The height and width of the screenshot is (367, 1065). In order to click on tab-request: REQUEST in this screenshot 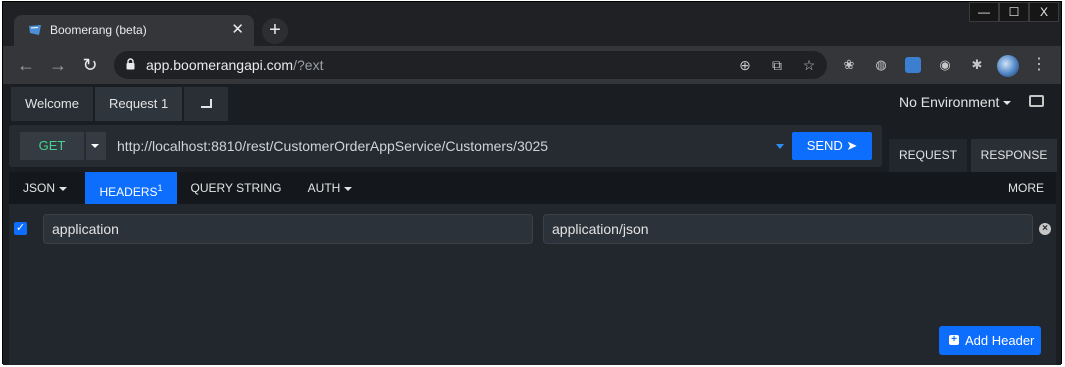, I will do `click(928, 155)`.